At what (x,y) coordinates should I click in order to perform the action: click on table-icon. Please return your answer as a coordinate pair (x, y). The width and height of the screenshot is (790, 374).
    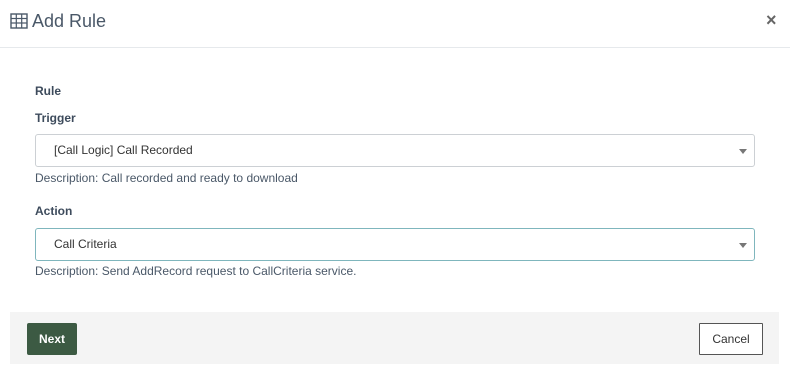
    Looking at the image, I should click on (19, 21).